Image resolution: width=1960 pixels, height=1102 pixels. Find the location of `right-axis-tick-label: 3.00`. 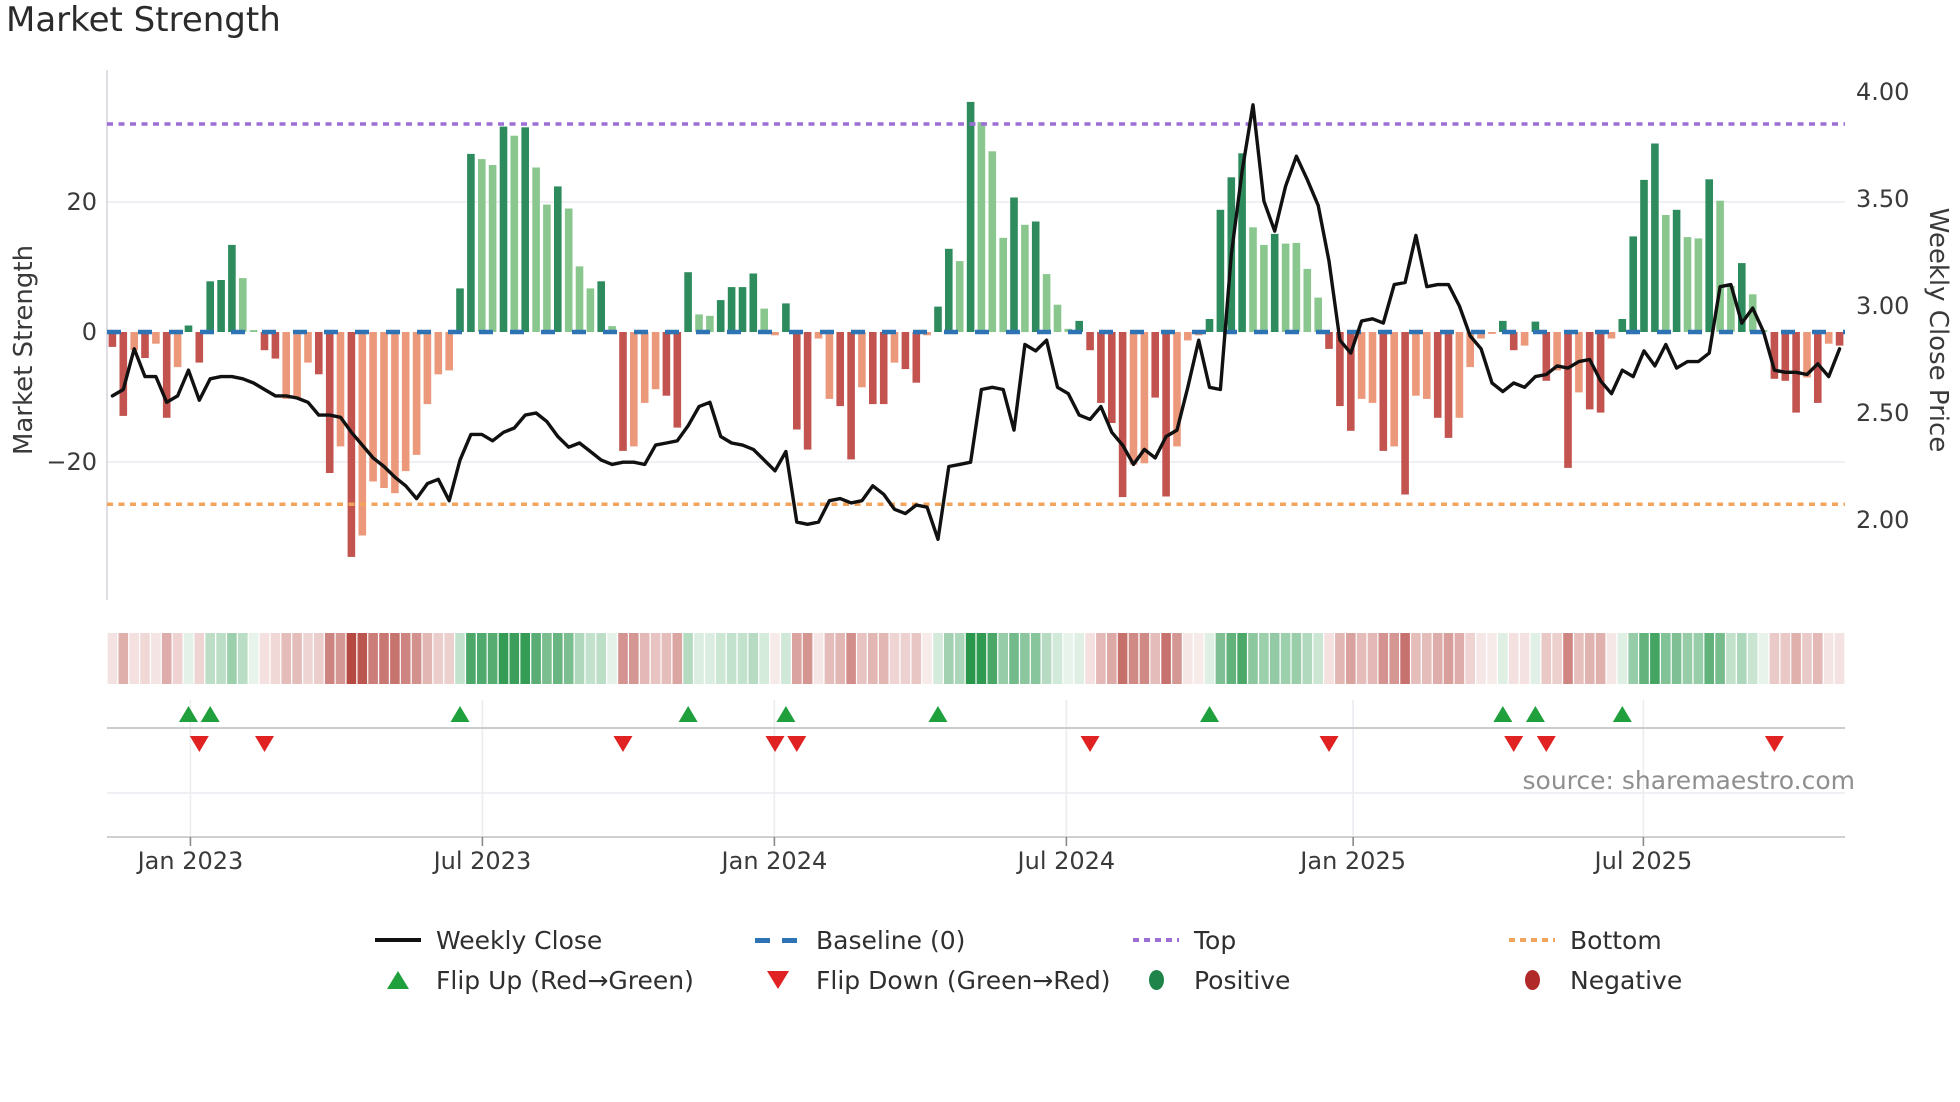

right-axis-tick-label: 3.00 is located at coordinates (1883, 306).